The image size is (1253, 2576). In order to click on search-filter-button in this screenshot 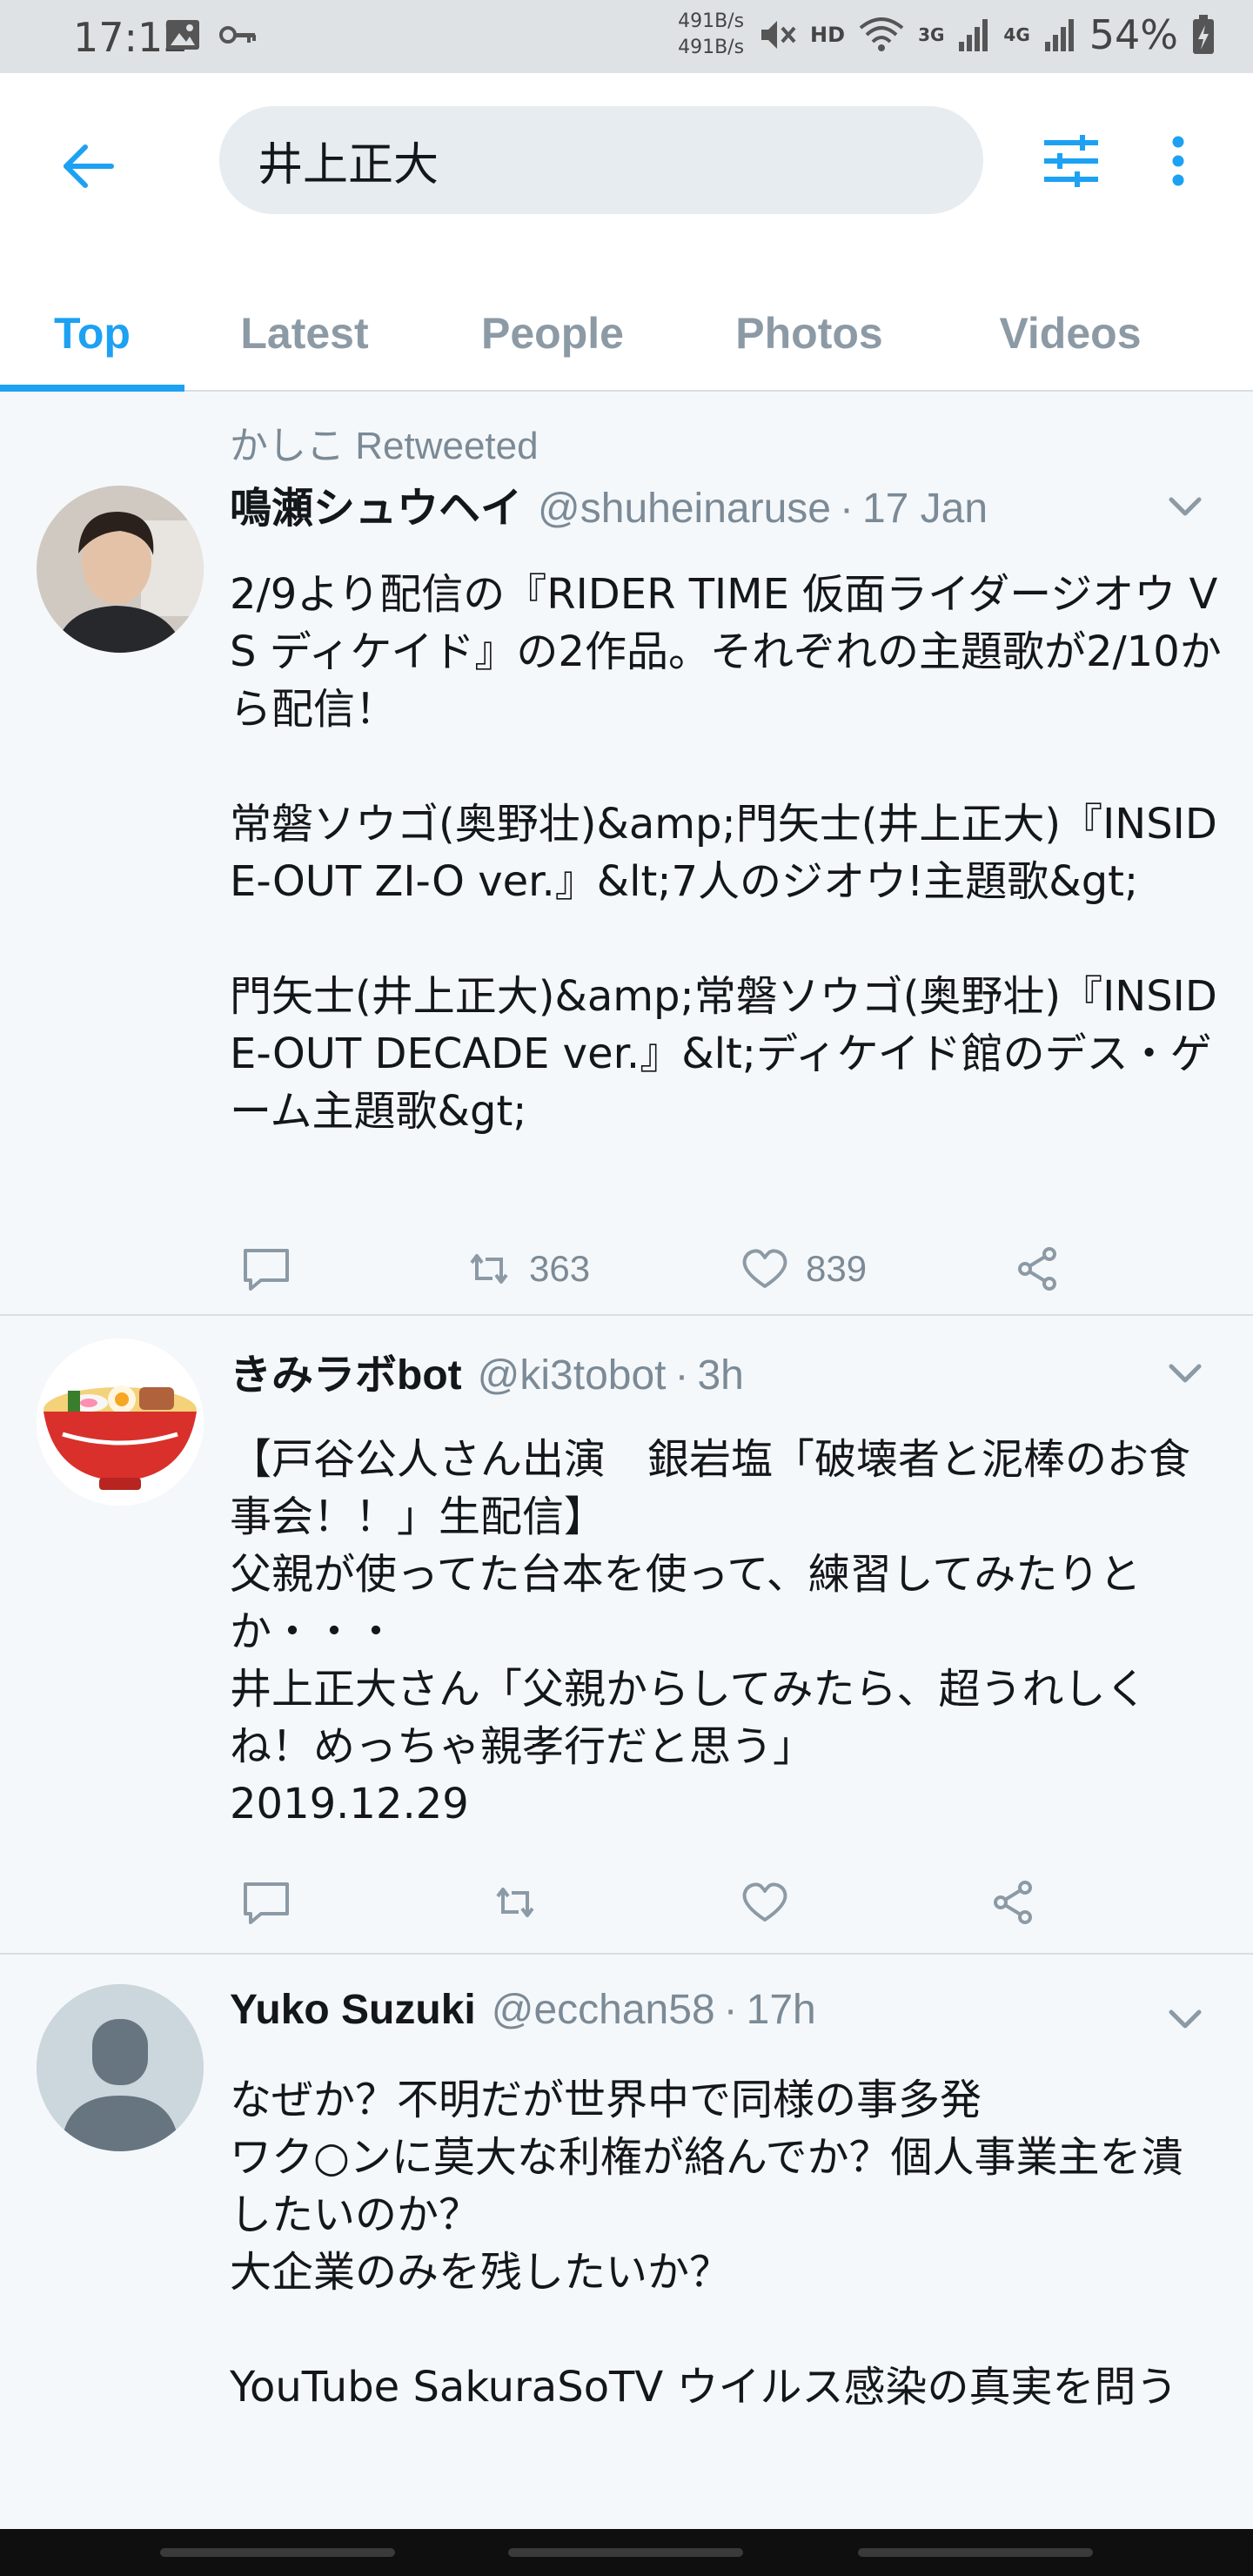, I will do `click(1071, 161)`.